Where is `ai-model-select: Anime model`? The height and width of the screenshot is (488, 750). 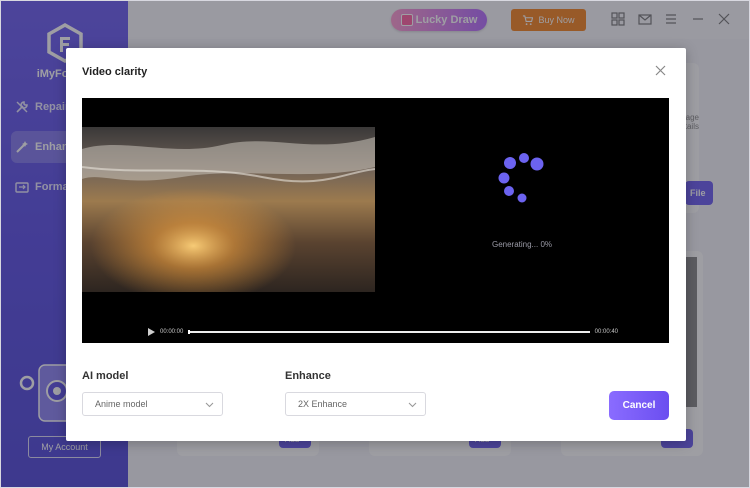
ai-model-select: Anime model is located at coordinates (152, 404).